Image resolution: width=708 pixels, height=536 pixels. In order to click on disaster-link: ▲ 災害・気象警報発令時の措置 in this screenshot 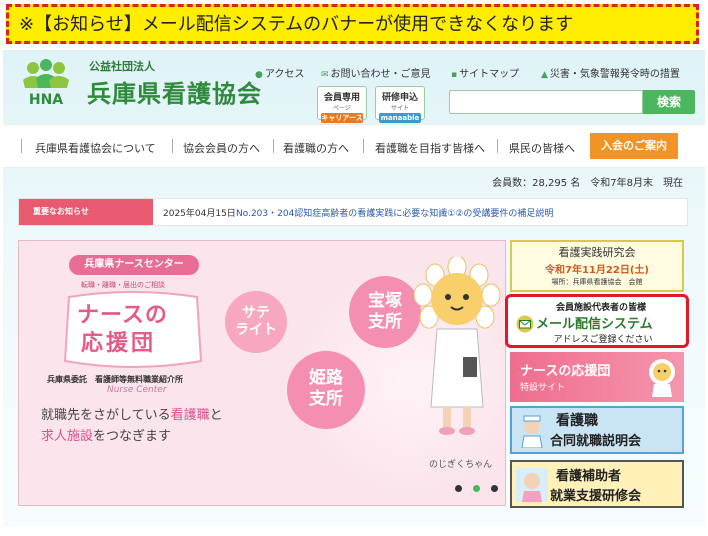, I will do `click(610, 72)`.